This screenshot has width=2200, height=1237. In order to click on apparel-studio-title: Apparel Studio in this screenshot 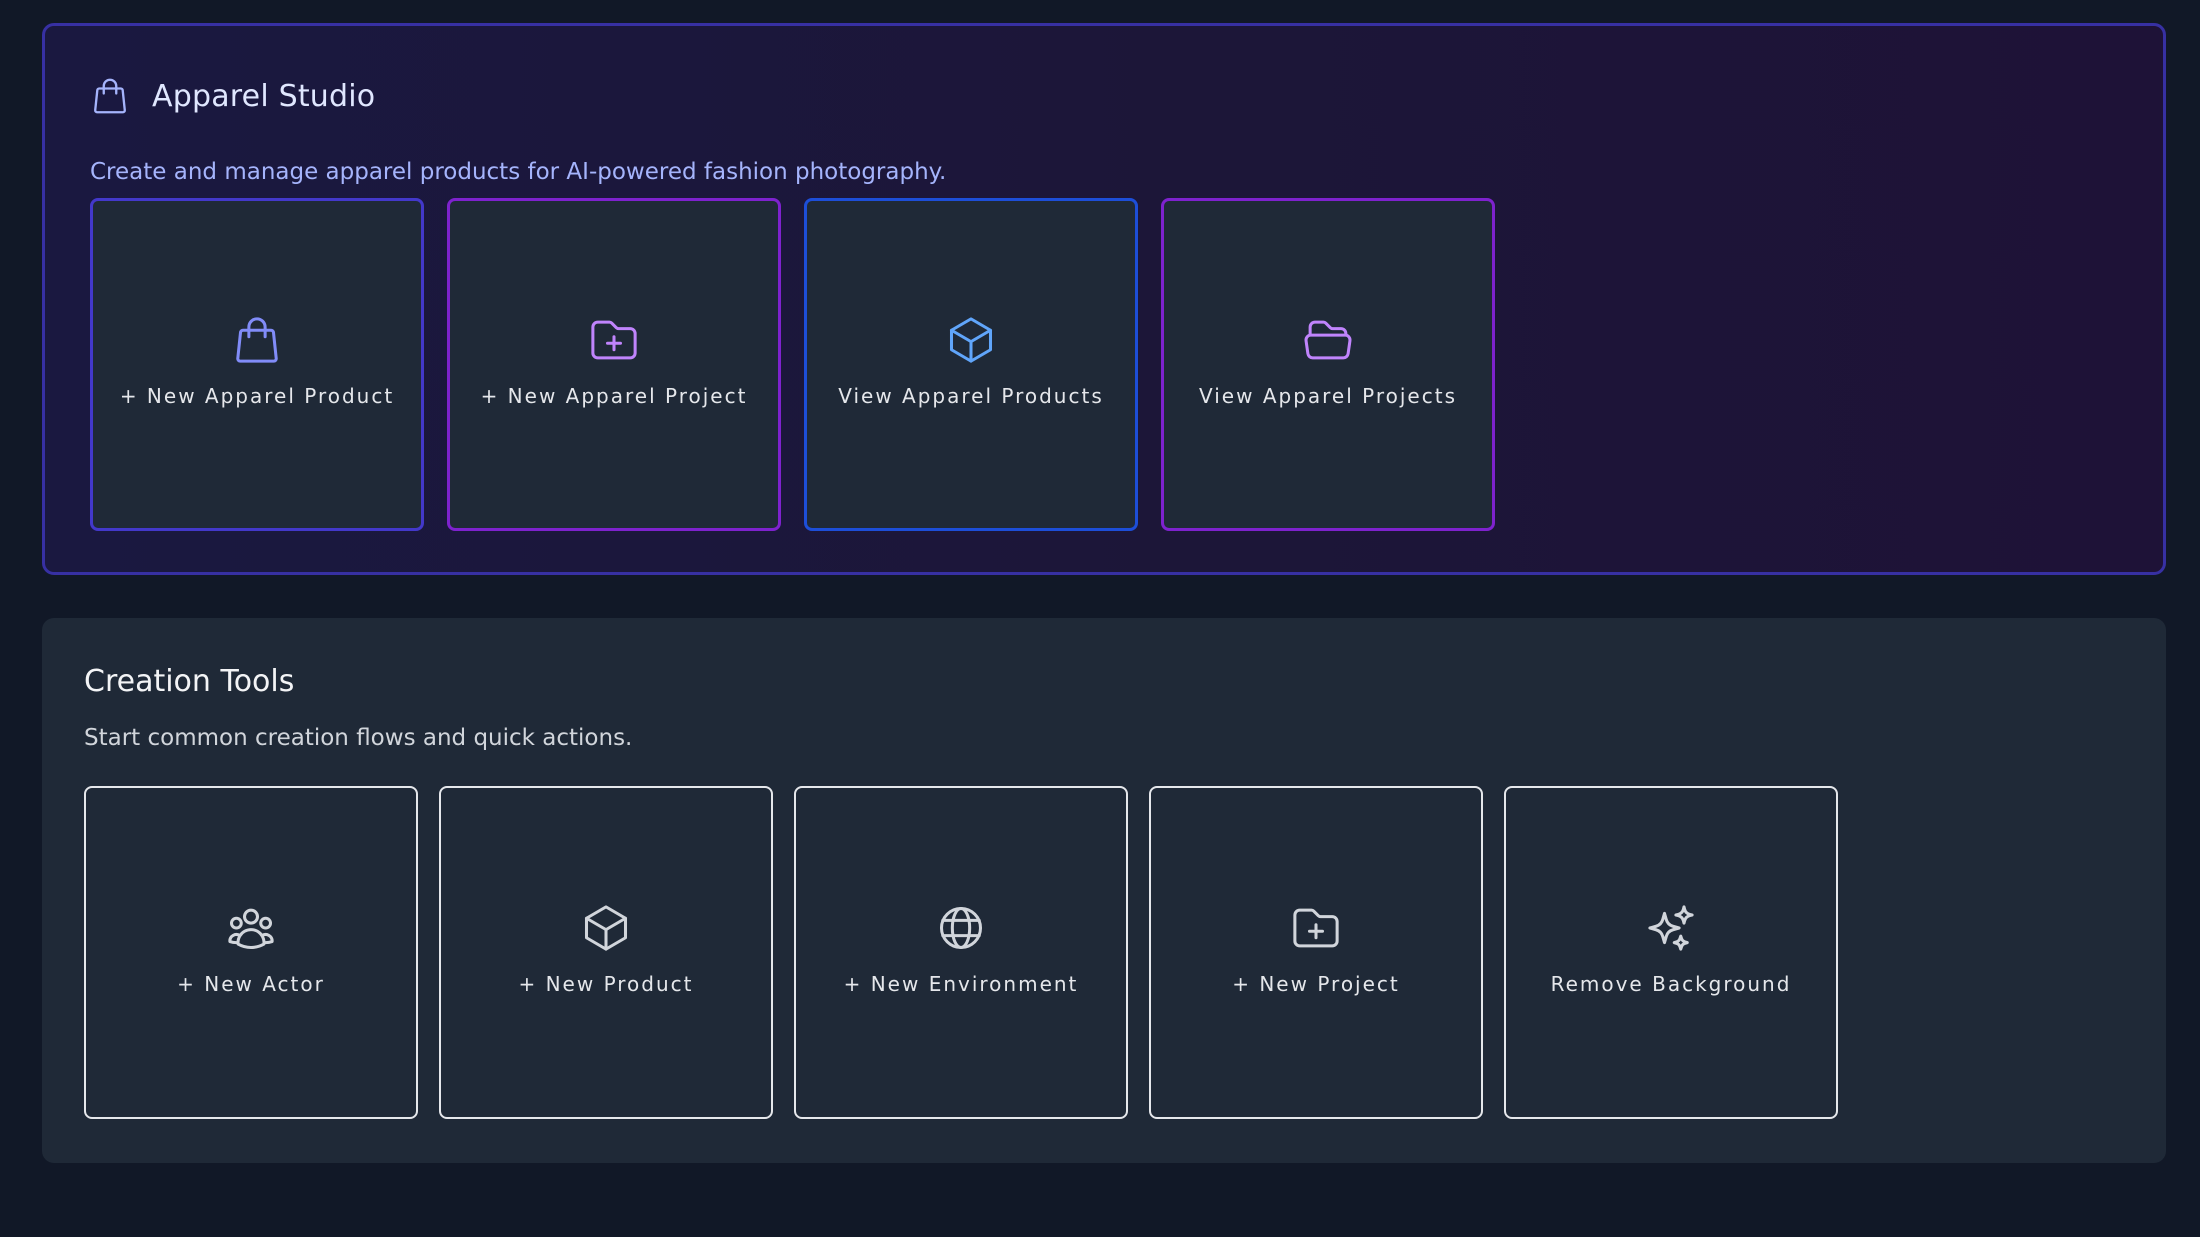, I will do `click(264, 96)`.